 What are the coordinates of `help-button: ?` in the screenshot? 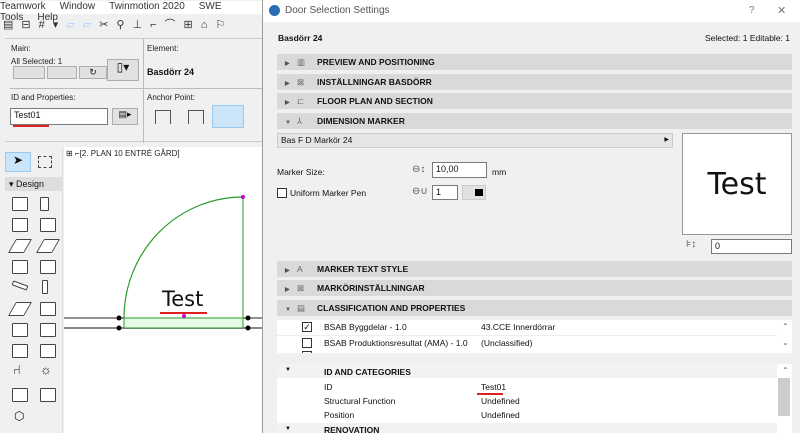 It's located at (752, 10).